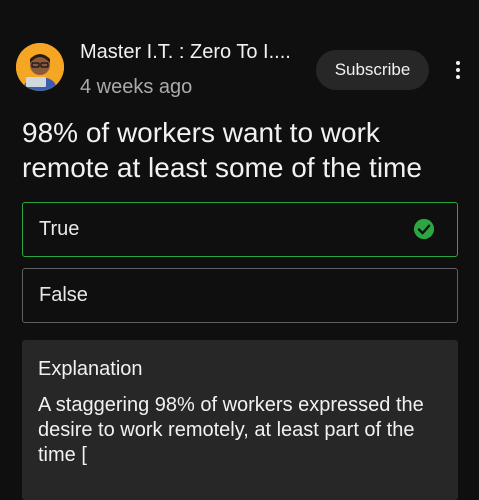 The image size is (479, 500). I want to click on more-vertical-icon, so click(458, 70).